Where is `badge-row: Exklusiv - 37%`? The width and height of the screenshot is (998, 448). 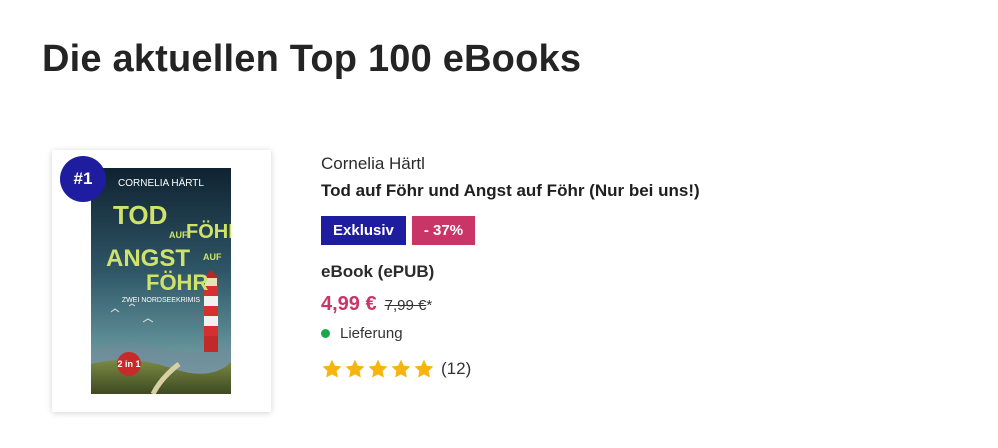 badge-row: Exklusiv - 37% is located at coordinates (398, 230).